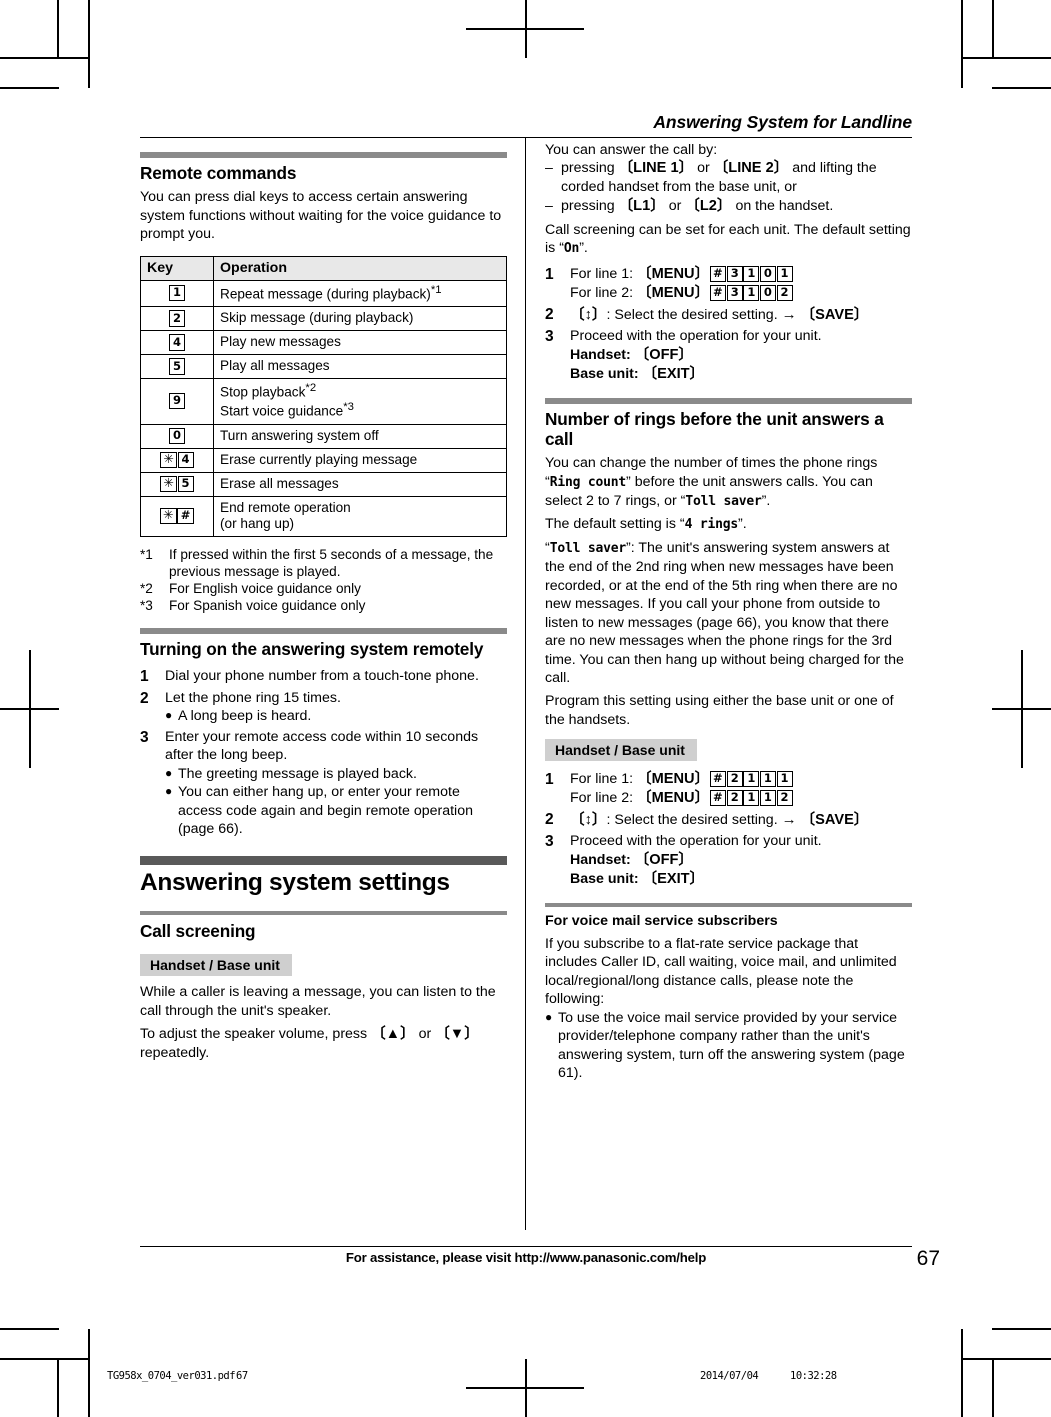 Image resolution: width=1051 pixels, height=1417 pixels. I want to click on unit-tag-ring-count: Handset / Base unit, so click(621, 750).